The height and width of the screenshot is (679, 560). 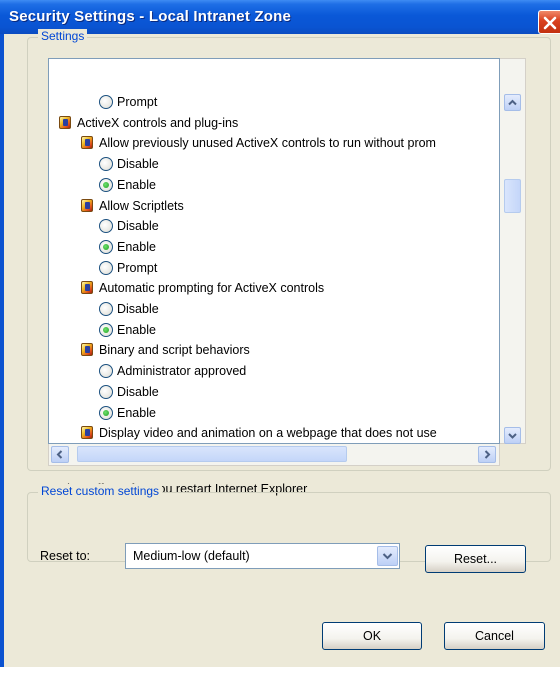 I want to click on chevron-left-icon, so click(x=59, y=454).